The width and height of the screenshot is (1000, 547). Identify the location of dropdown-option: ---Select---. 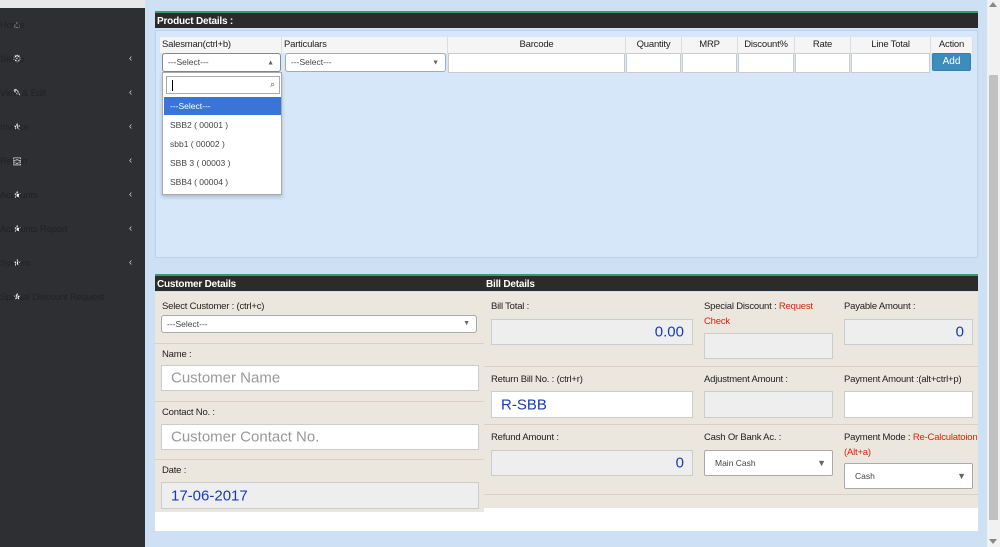
(222, 106).